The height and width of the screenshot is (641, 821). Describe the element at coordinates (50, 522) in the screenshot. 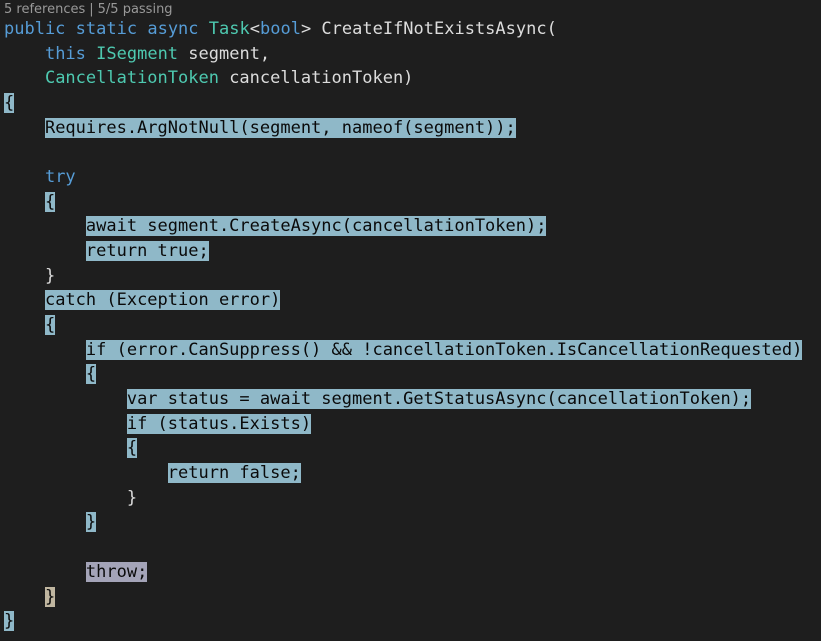

I see `code-line-if-close: }` at that location.